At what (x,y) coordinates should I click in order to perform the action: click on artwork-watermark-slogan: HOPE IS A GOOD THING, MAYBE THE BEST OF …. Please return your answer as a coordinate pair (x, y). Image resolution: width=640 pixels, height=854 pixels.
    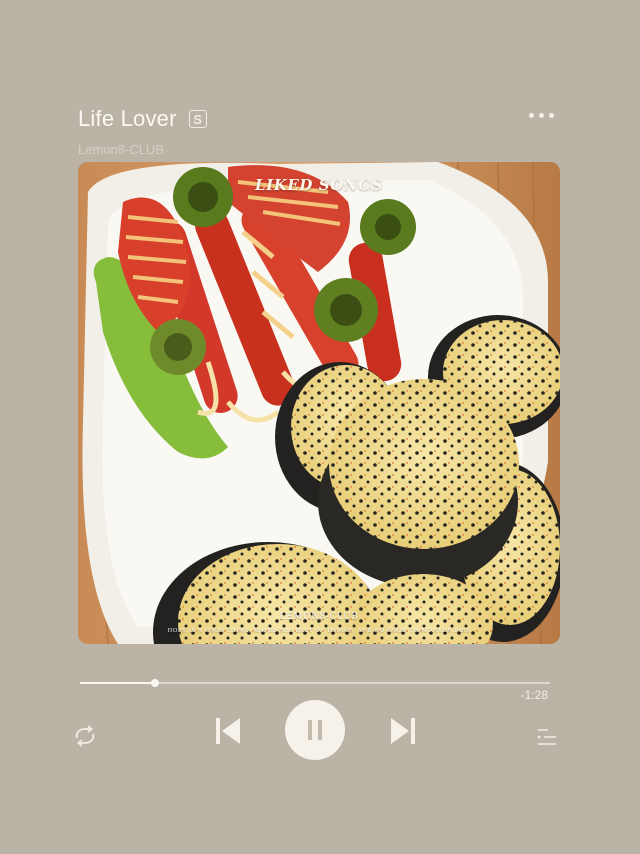
    Looking at the image, I should click on (319, 631).